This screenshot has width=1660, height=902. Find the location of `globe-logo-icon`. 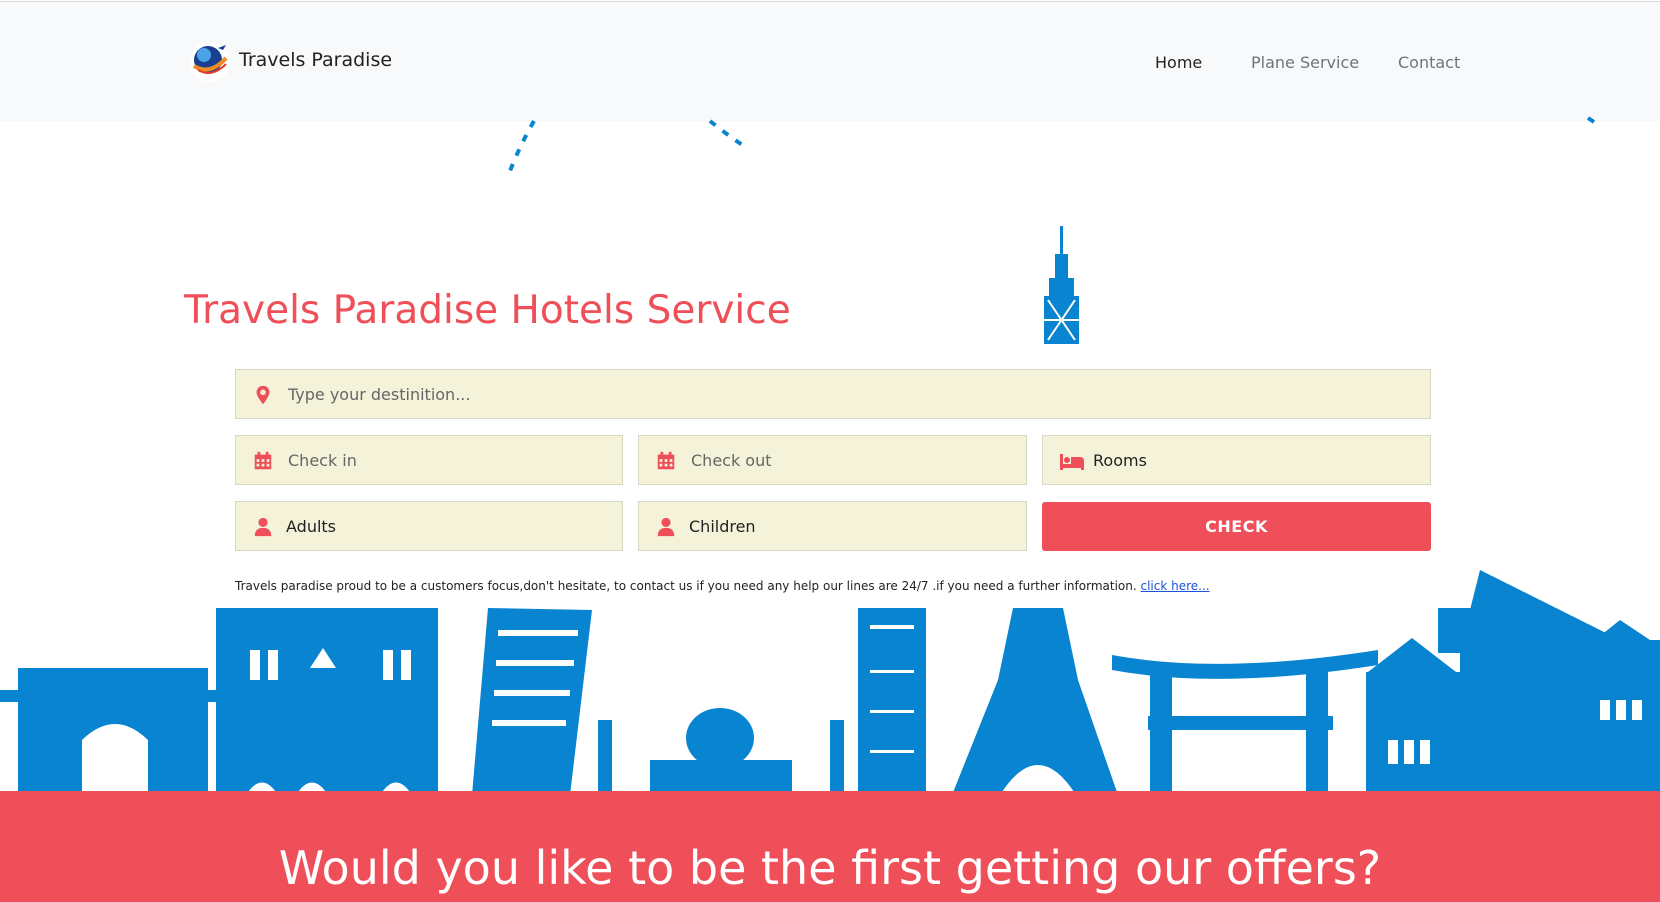

globe-logo-icon is located at coordinates (210, 62).